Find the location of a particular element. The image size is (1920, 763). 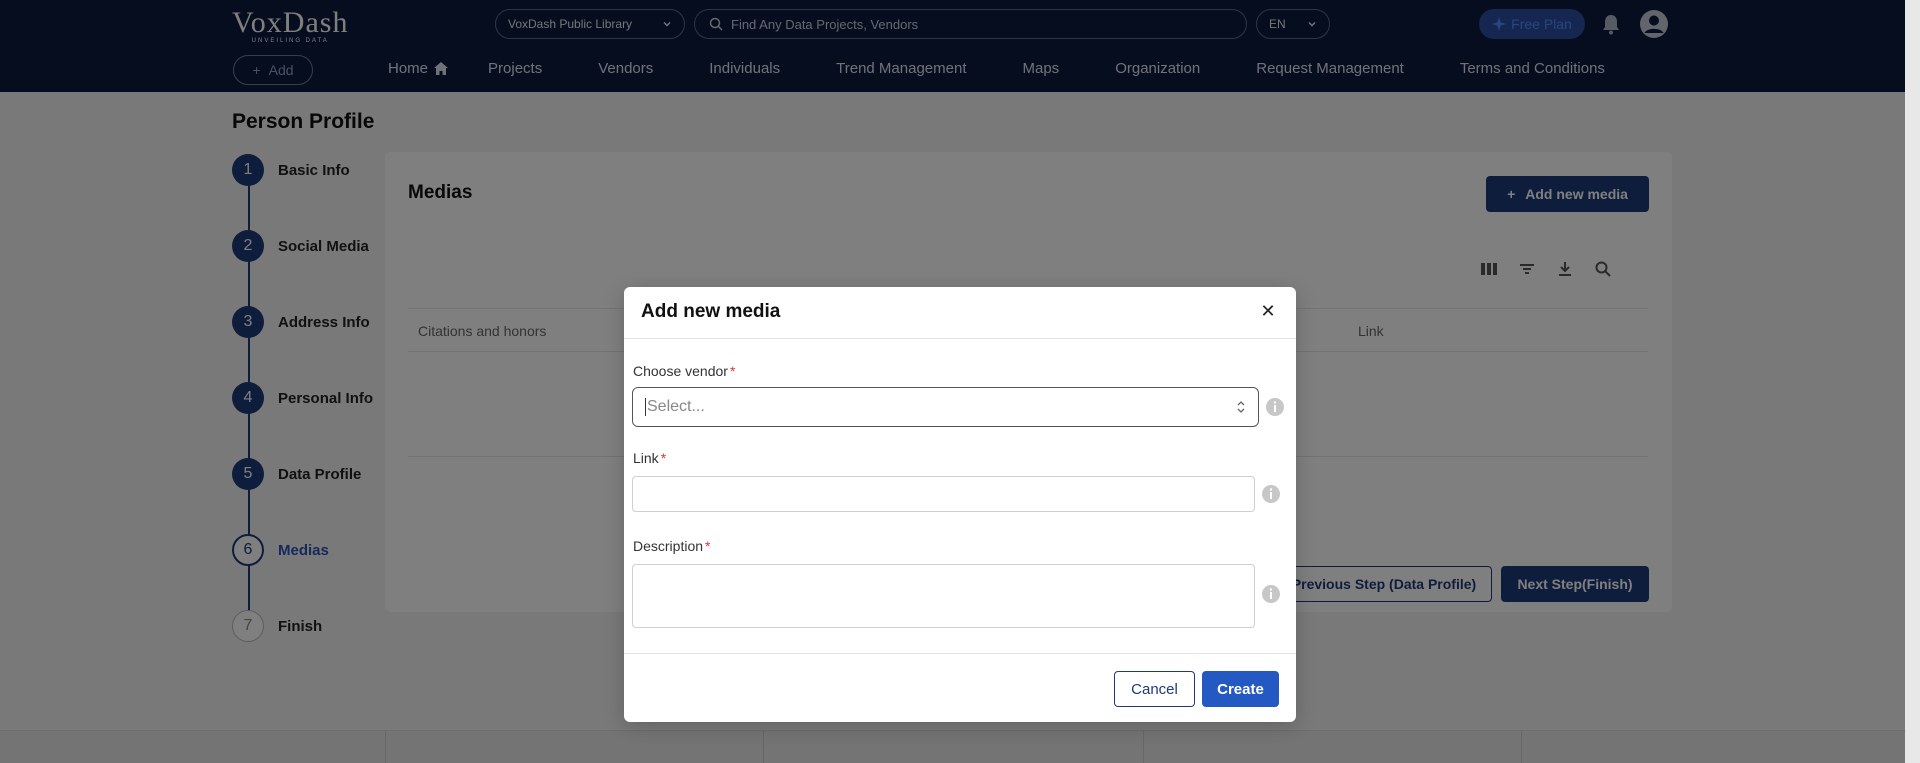

description-textarea is located at coordinates (943, 596).